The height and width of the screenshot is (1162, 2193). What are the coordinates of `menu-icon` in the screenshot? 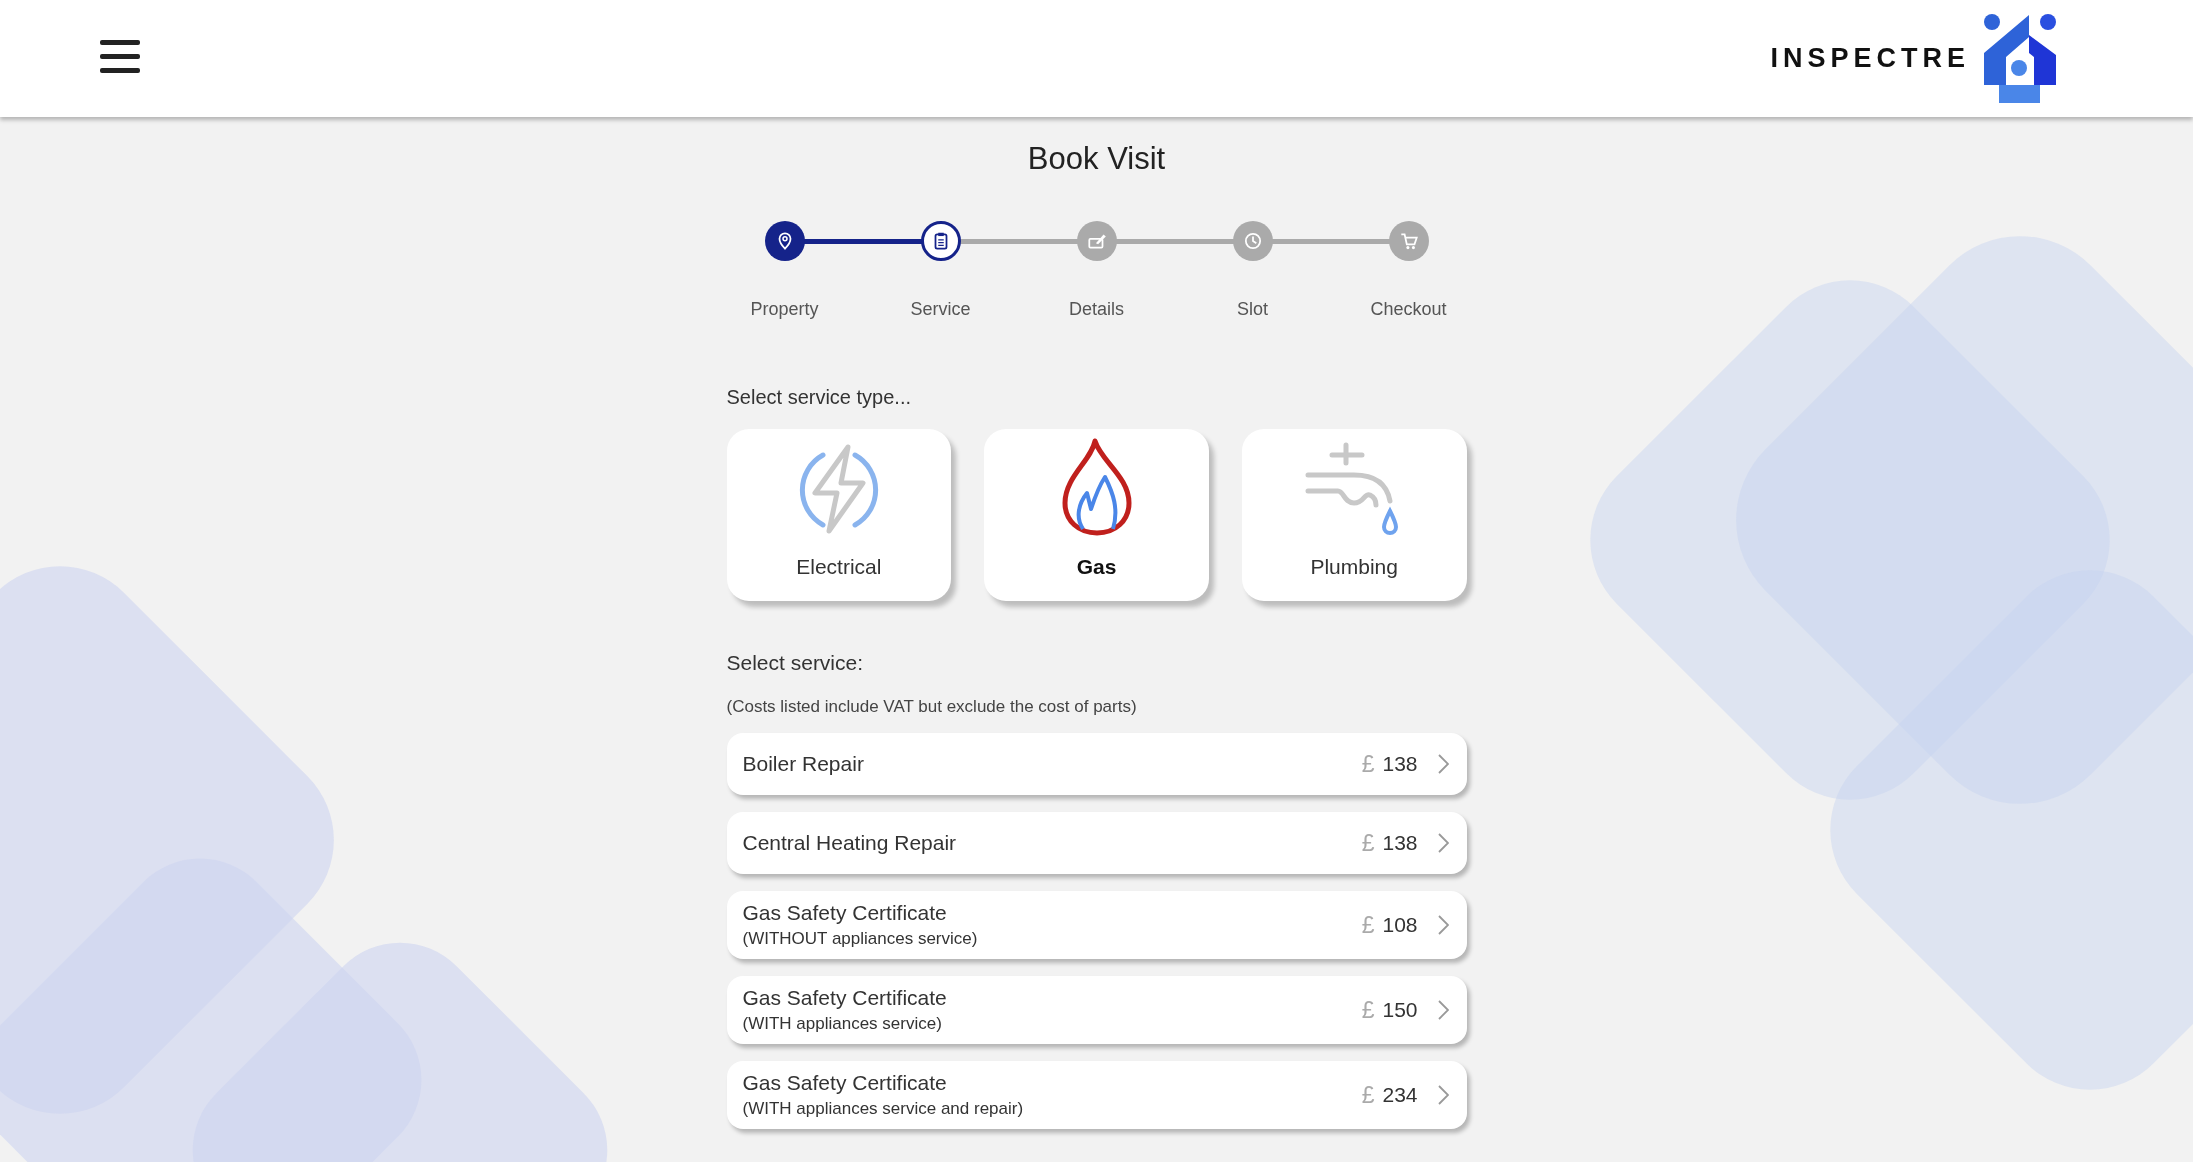 It's located at (120, 57).